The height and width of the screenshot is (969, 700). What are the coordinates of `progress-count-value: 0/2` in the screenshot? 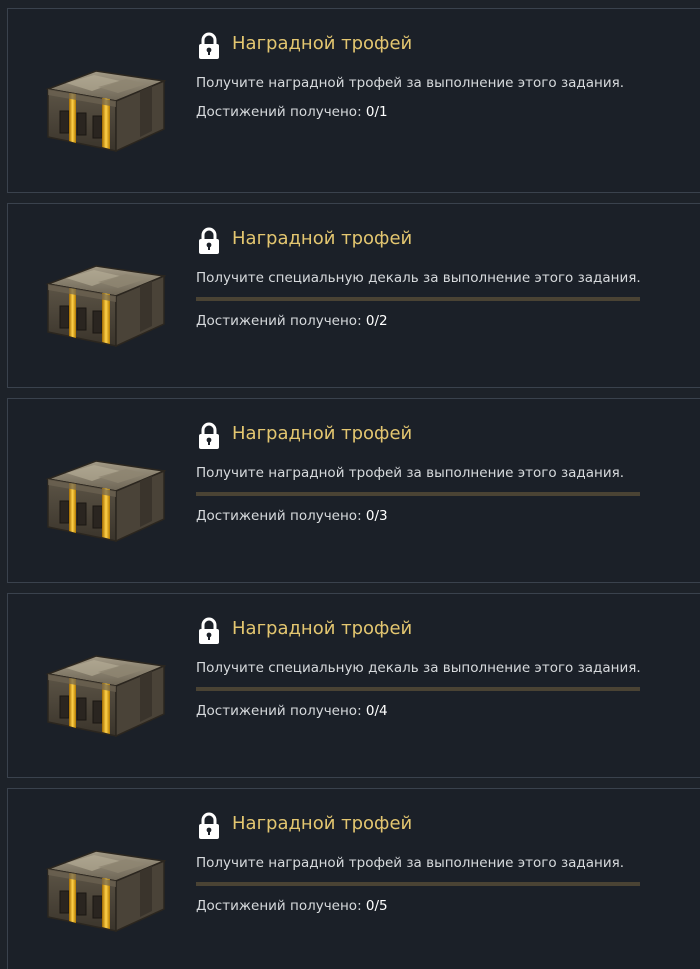 It's located at (376, 321).